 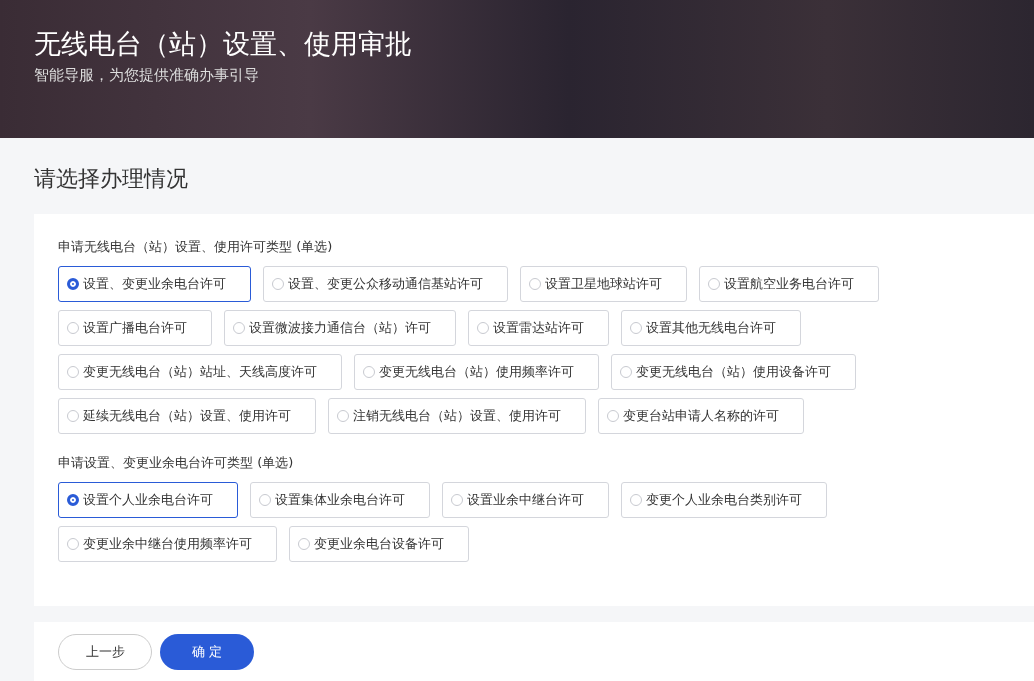 I want to click on section-heading: 请选择办理情况, so click(x=111, y=179).